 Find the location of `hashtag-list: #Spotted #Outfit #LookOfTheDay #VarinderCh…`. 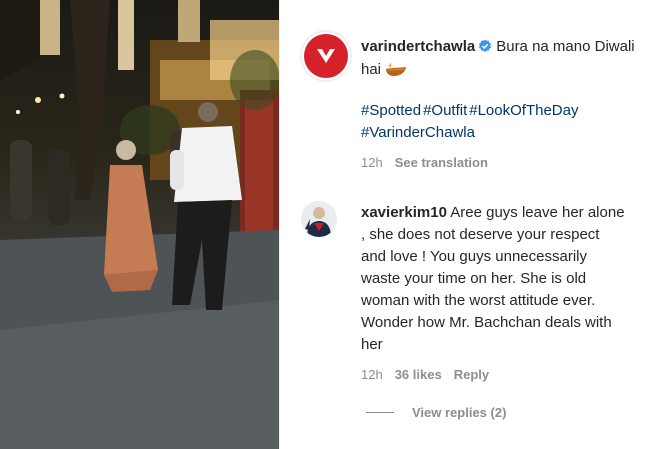

hashtag-list: #Spotted #Outfit #LookOfTheDay #VarinderCh… is located at coordinates (498, 122).